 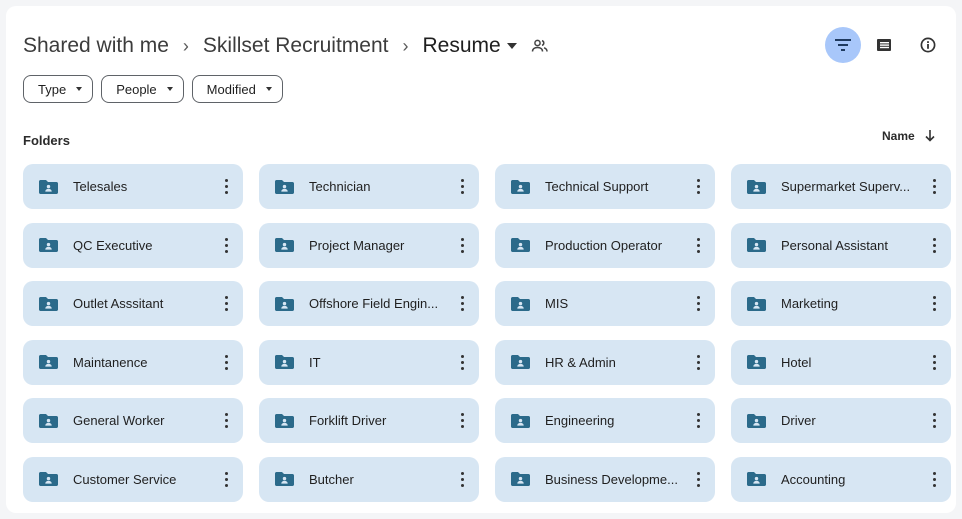 I want to click on breadcrumb-shared-with-me: Shared with me, so click(x=96, y=46).